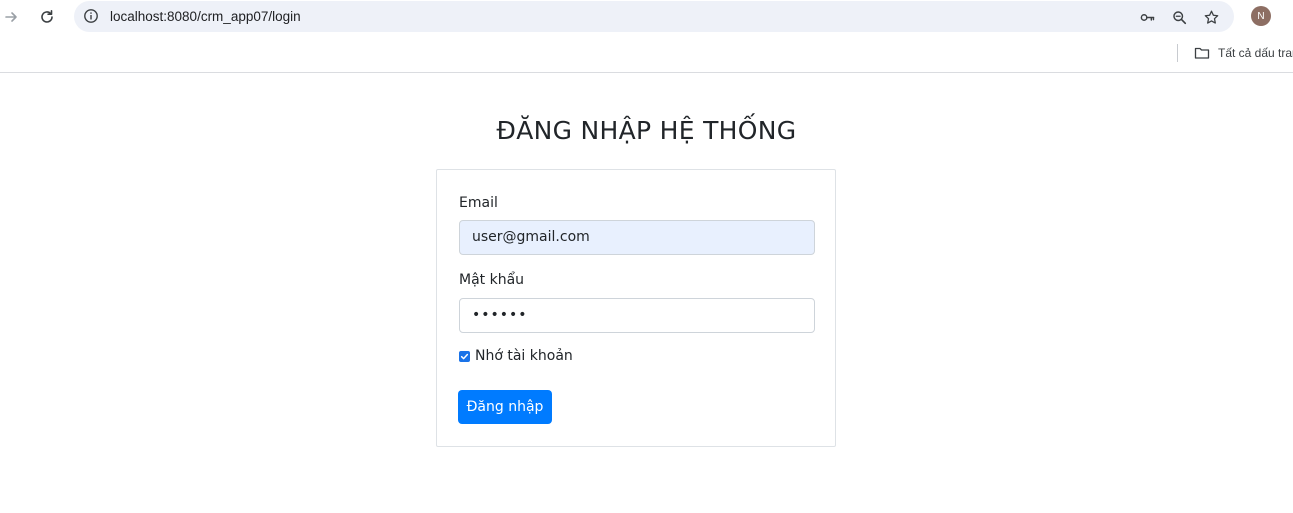 The image size is (1293, 513). I want to click on reload-button, so click(47, 17).